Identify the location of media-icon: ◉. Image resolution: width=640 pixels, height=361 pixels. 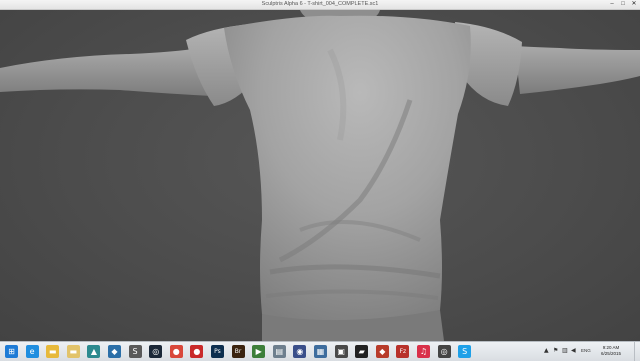
(300, 351).